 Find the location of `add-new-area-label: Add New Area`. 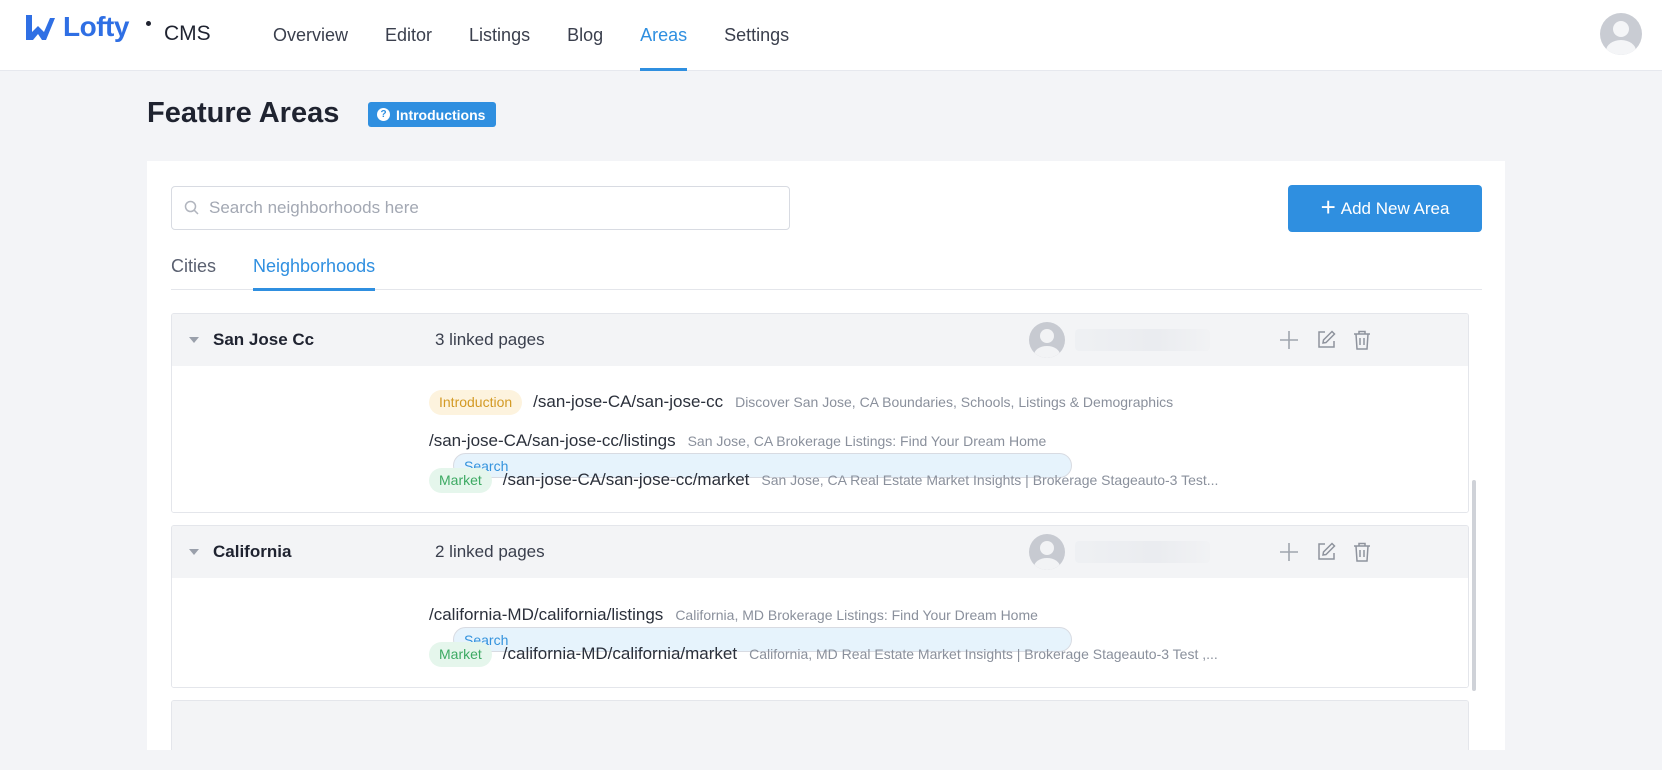

add-new-area-label: Add New Area is located at coordinates (1395, 208).